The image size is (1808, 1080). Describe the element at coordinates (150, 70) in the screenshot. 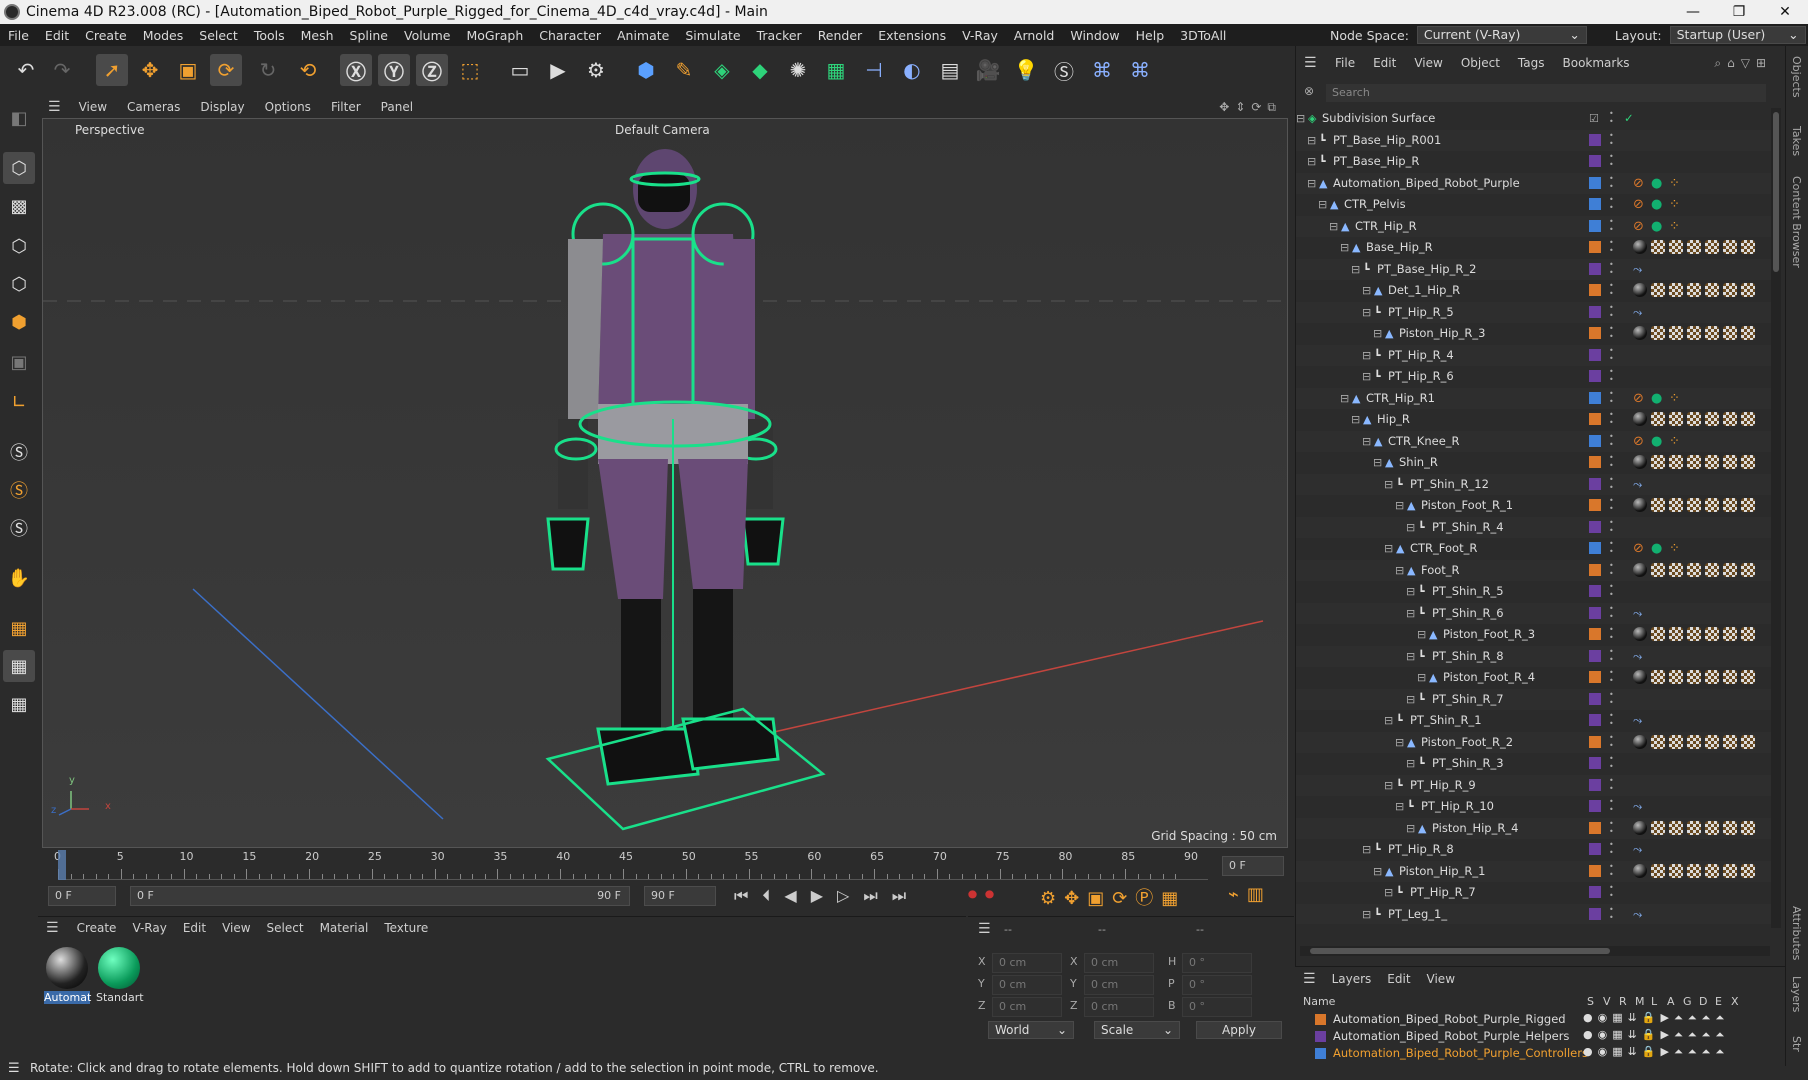

I see `move-icon: ✥` at that location.